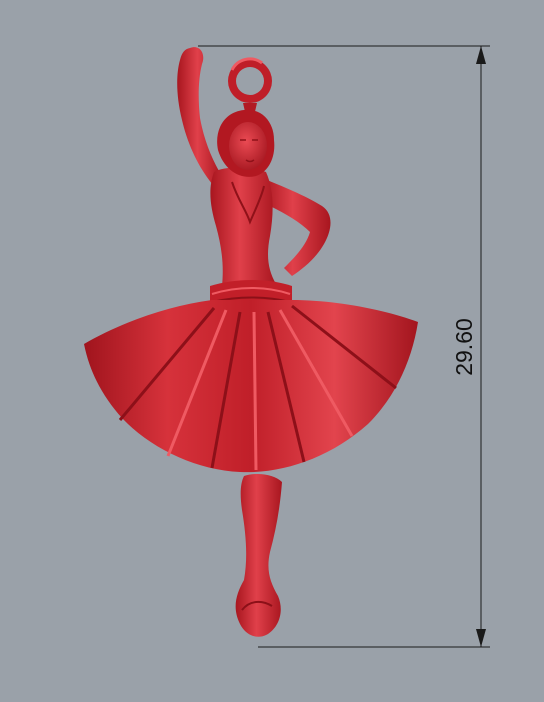 The image size is (544, 702). What do you see at coordinates (296, 227) in the screenshot?
I see `hip-arm` at bounding box center [296, 227].